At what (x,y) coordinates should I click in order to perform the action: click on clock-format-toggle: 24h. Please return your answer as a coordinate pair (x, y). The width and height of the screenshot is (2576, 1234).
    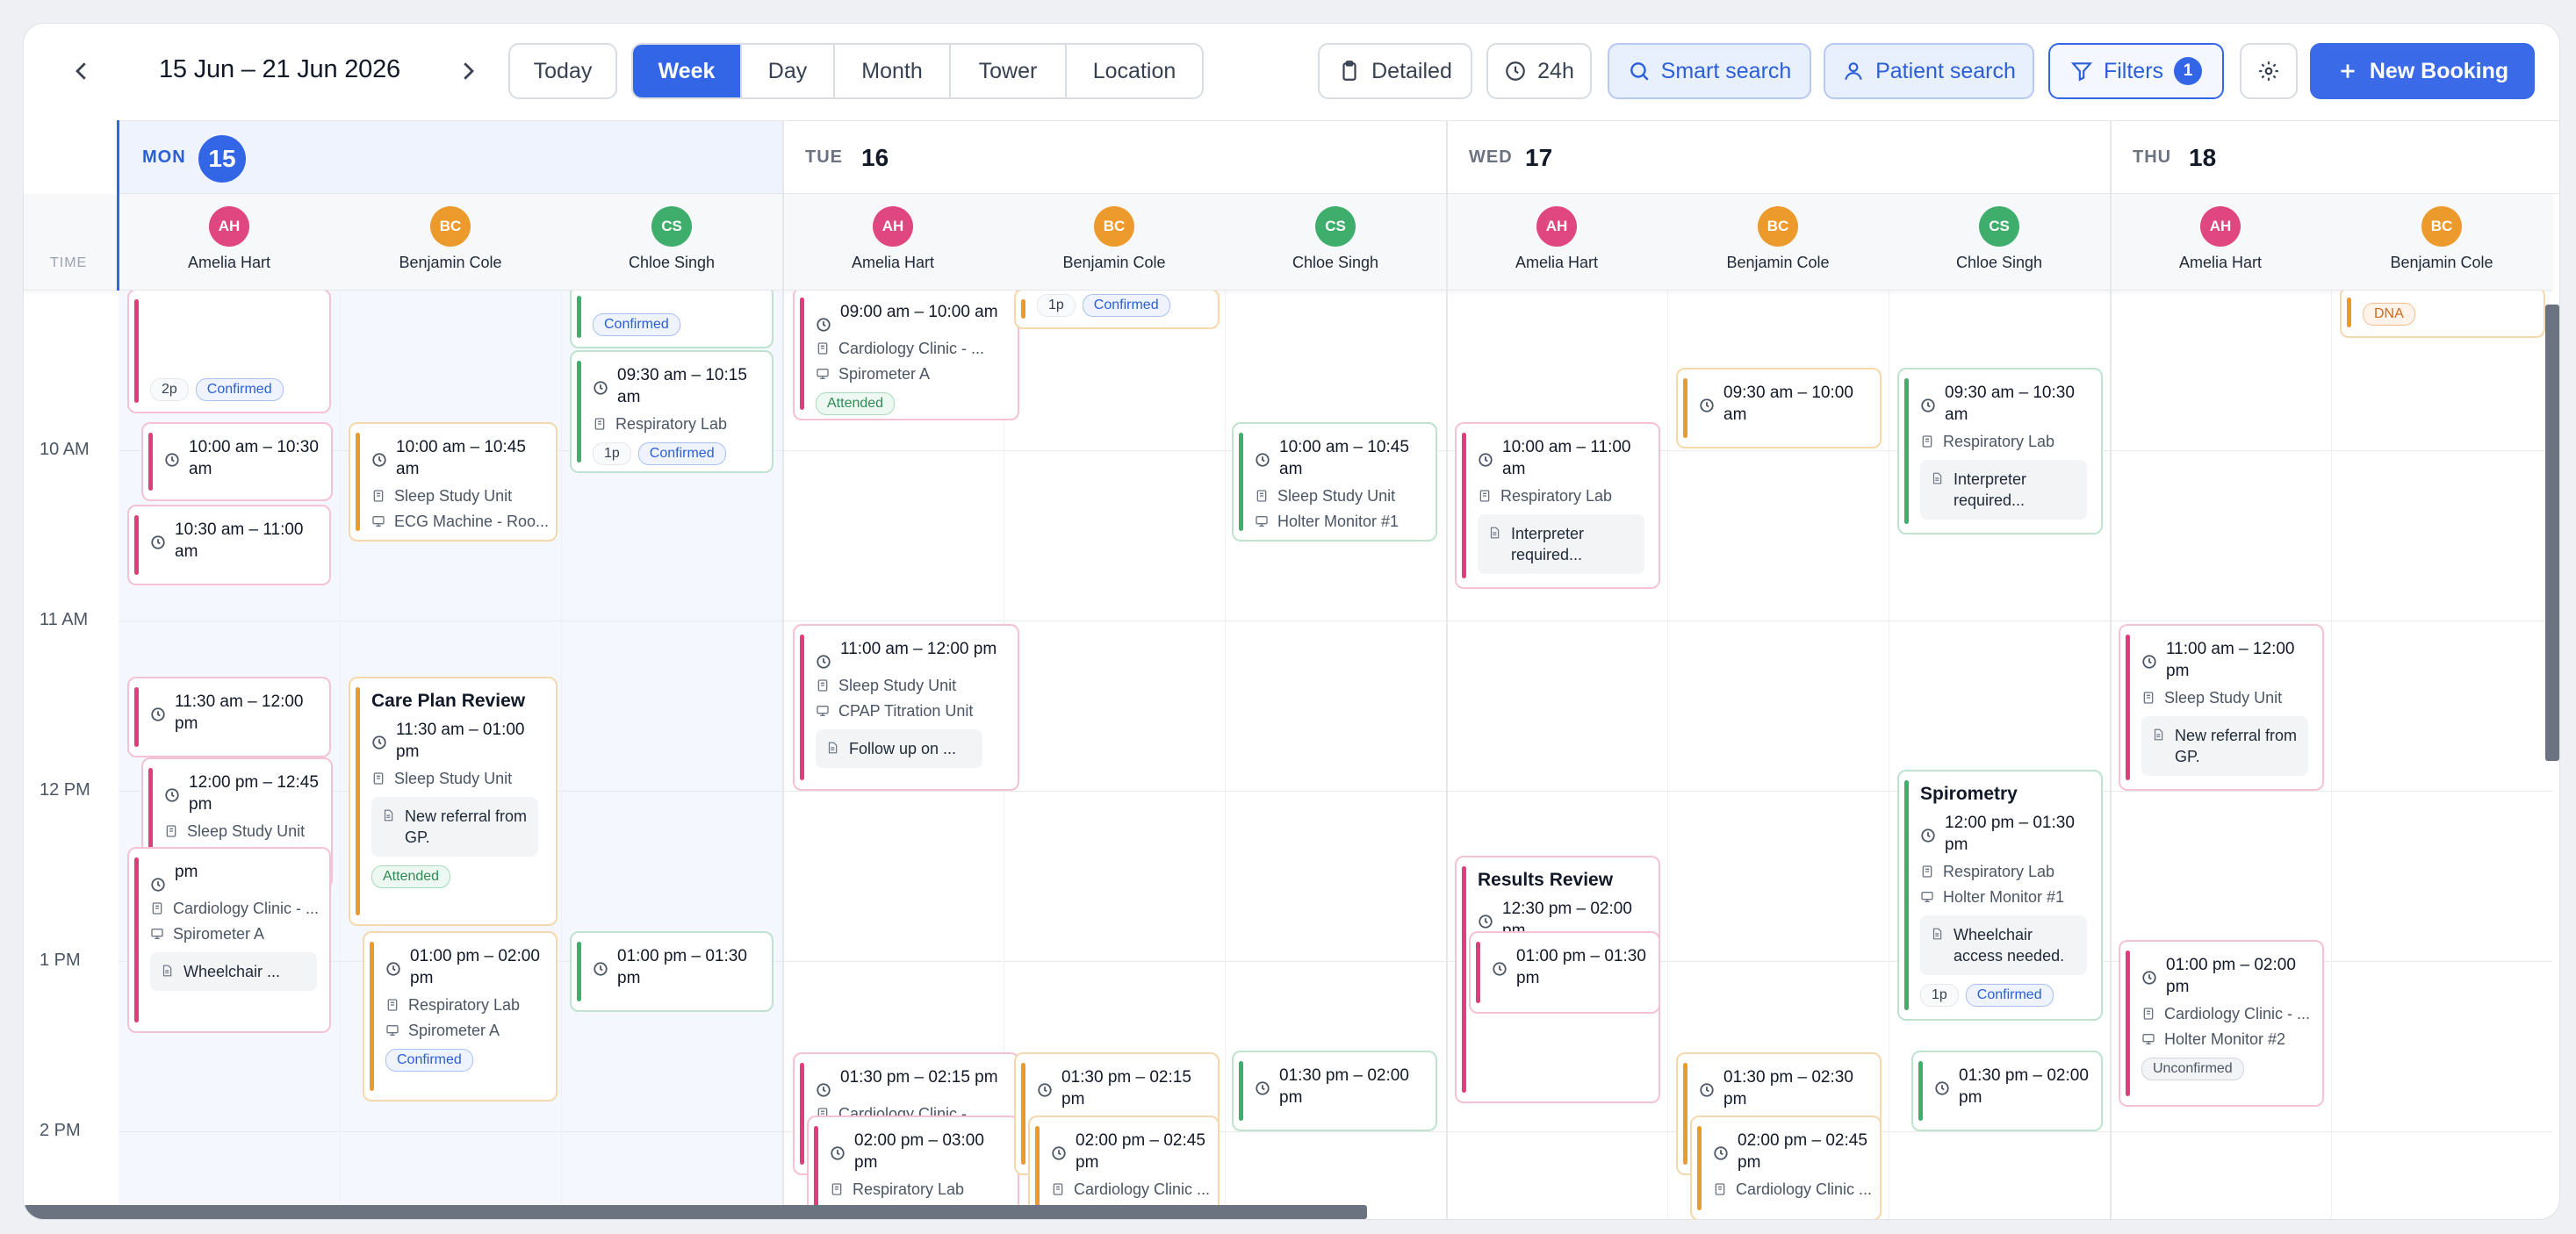
    Looking at the image, I should click on (1539, 71).